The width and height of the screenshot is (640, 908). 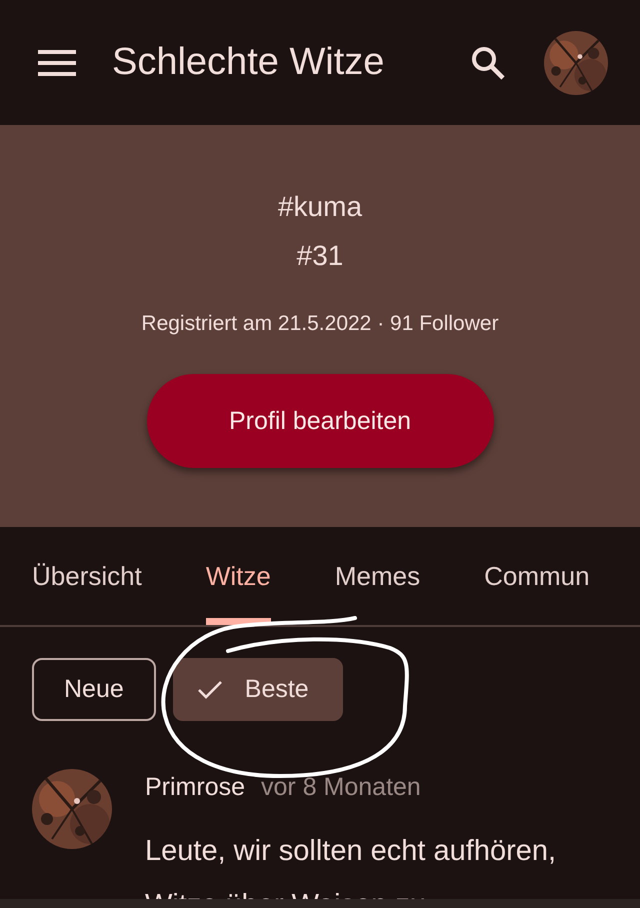 What do you see at coordinates (249, 62) in the screenshot?
I see `app-title: Schlechte Witze` at bounding box center [249, 62].